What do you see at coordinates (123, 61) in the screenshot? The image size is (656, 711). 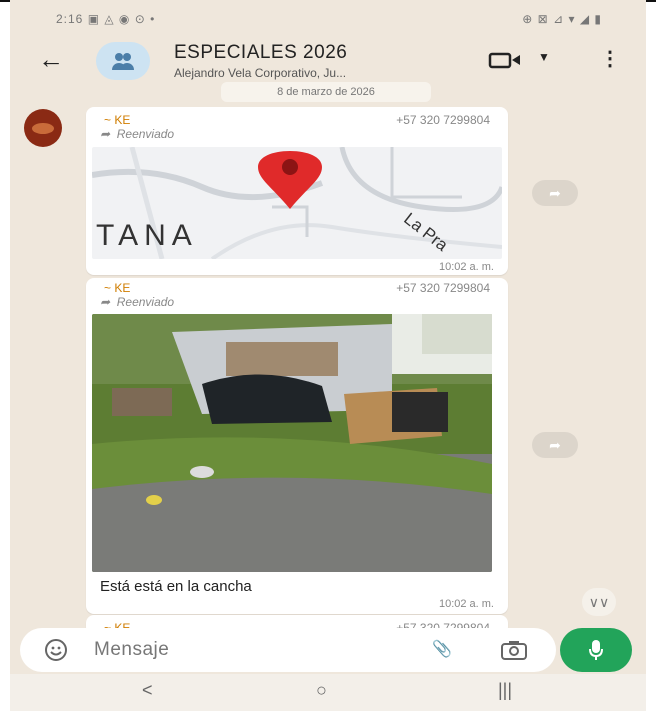 I see `group-avatar-icon` at bounding box center [123, 61].